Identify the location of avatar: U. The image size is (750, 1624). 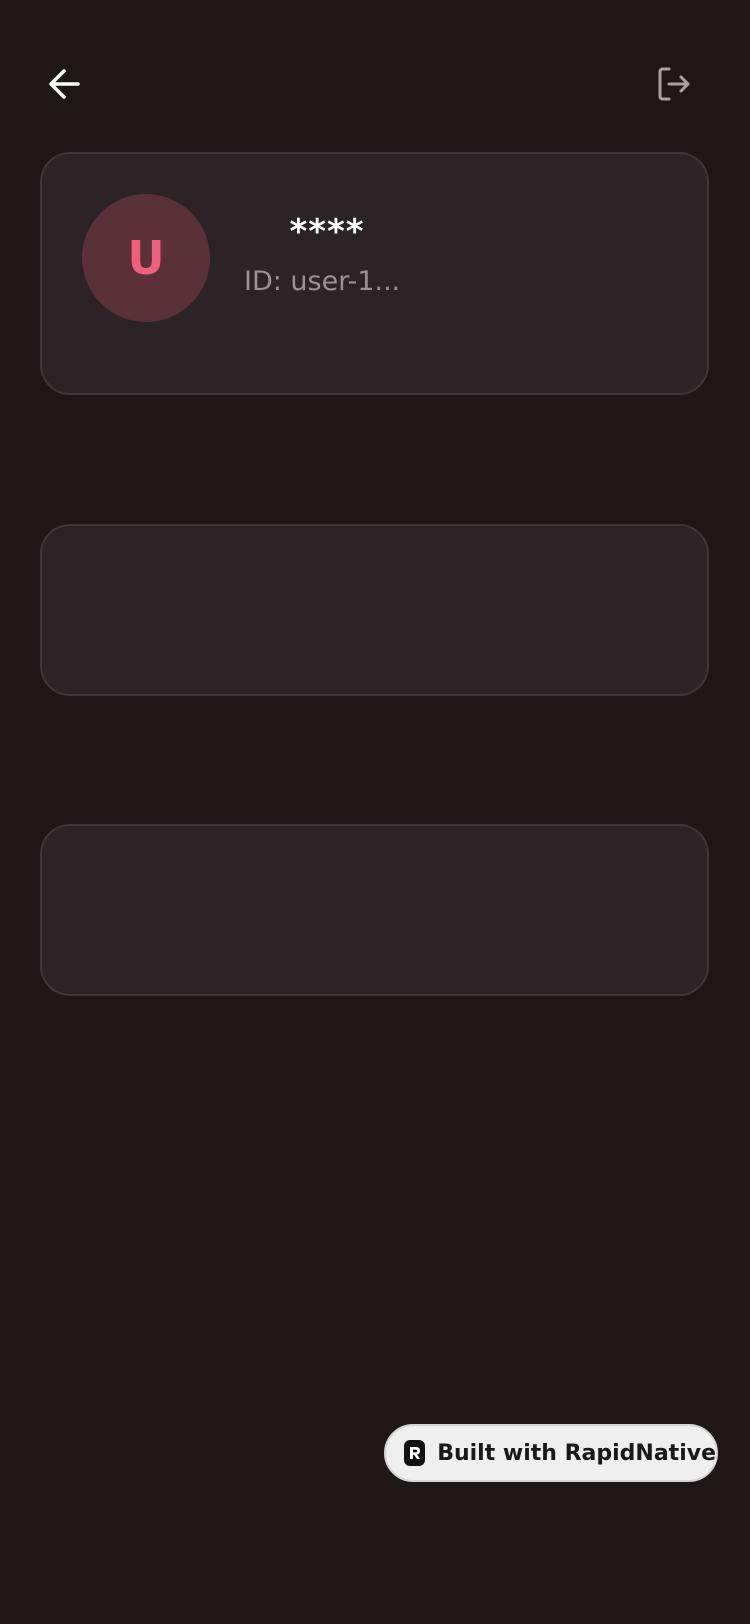
(146, 258).